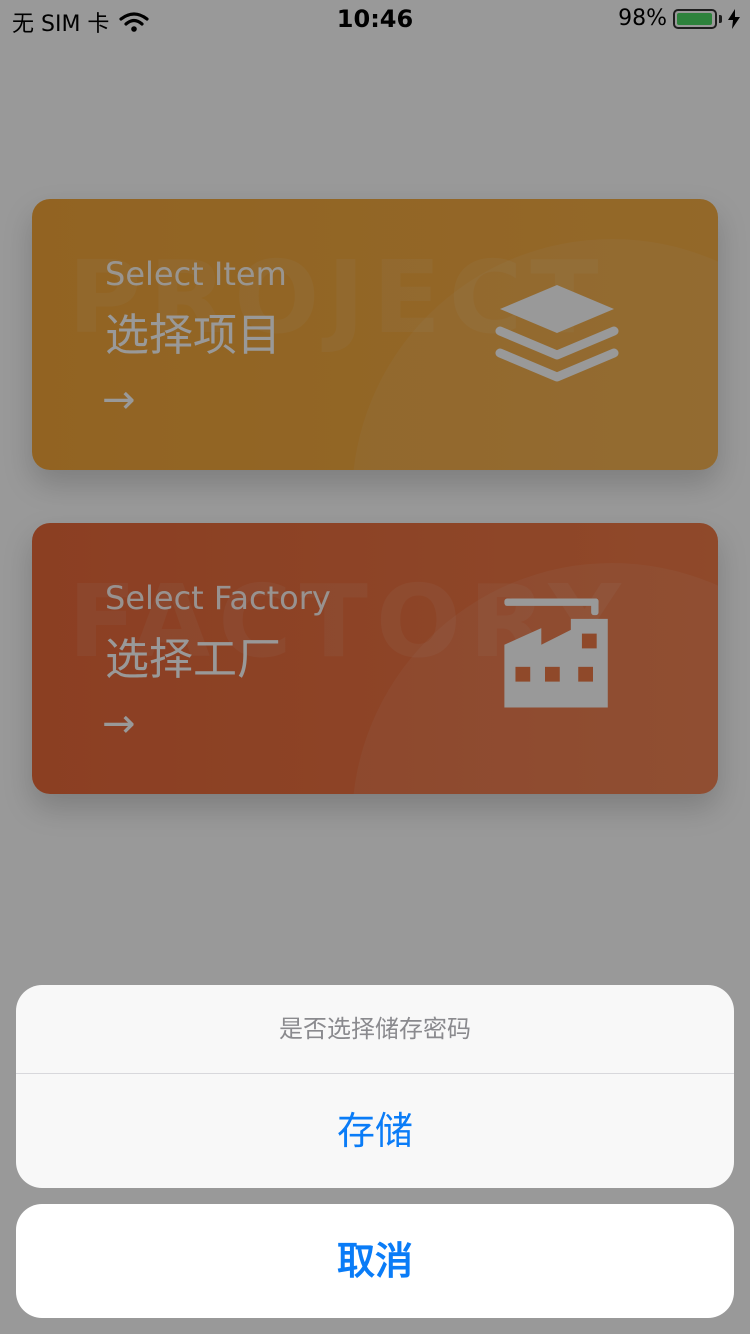 The width and height of the screenshot is (750, 1334). I want to click on action-sheet: 是否选择储存密码 存储, so click(375, 1086).